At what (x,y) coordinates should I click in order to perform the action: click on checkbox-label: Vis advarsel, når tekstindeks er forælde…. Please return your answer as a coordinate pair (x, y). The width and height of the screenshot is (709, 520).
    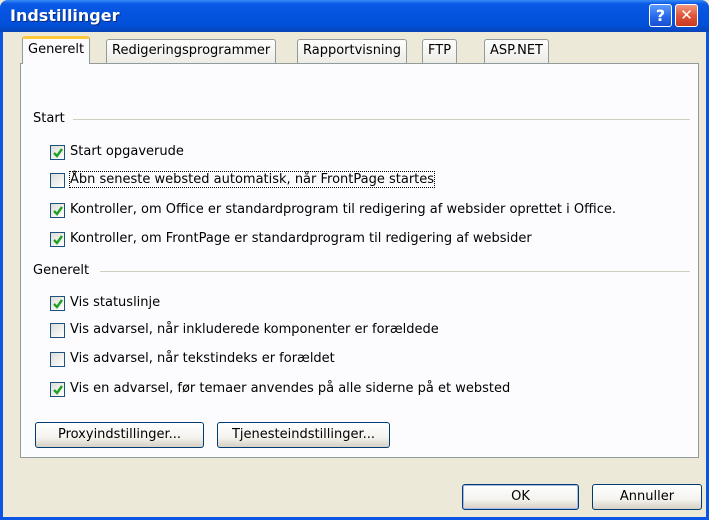
    Looking at the image, I should click on (202, 358).